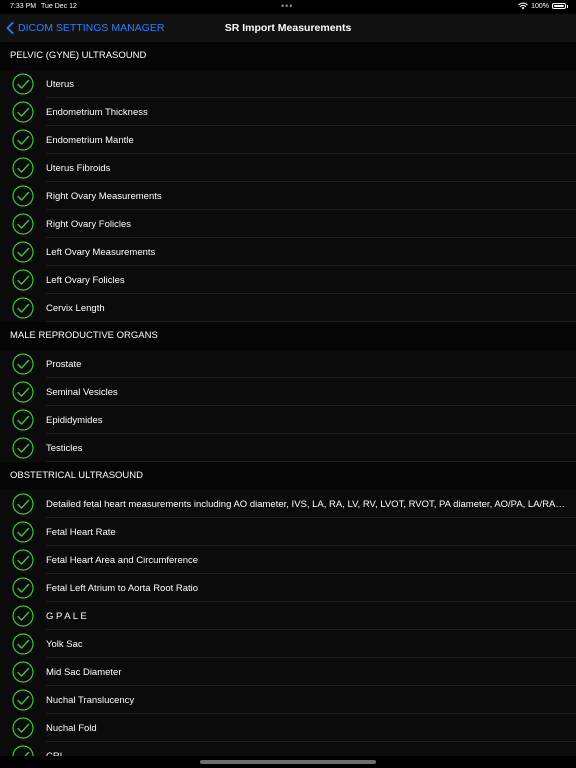 The width and height of the screenshot is (576, 768). I want to click on list-item-label: Testicles, so click(64, 448).